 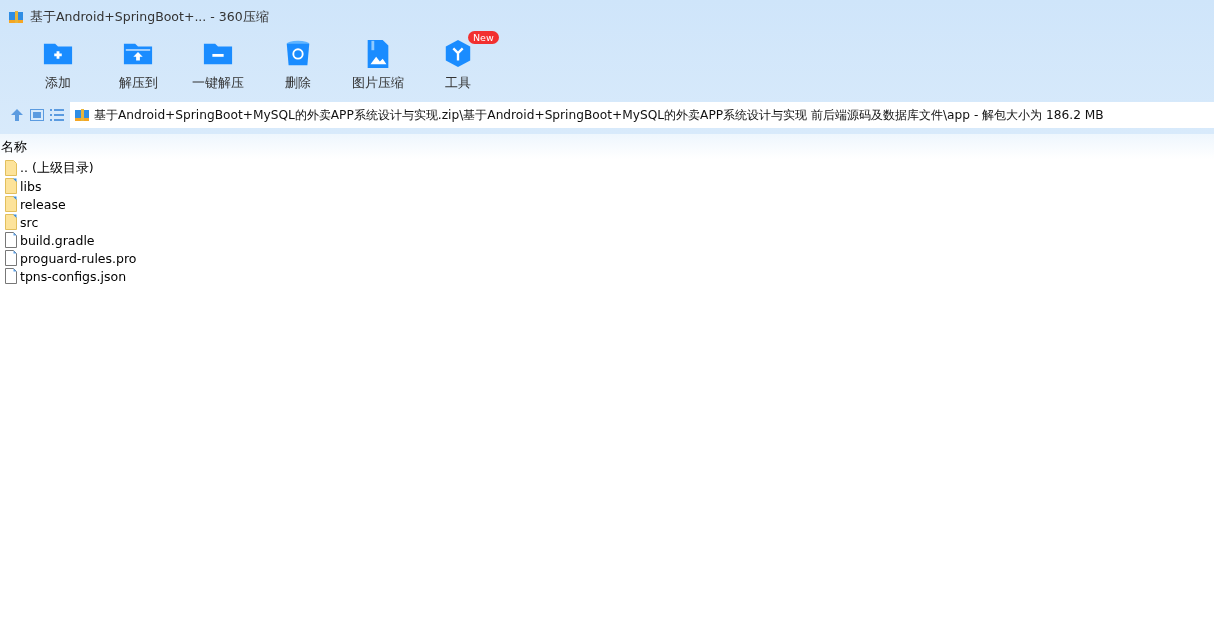 What do you see at coordinates (78, 258) in the screenshot?
I see `file-name: proguard-rules.pro` at bounding box center [78, 258].